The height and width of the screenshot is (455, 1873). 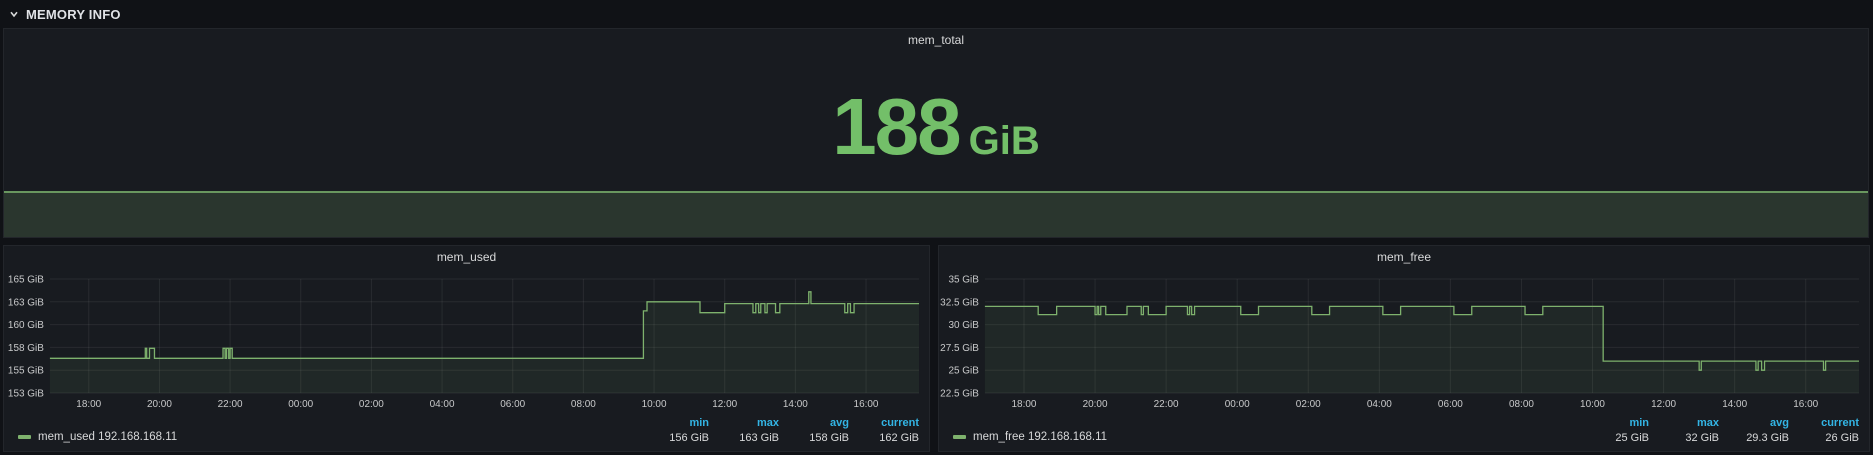 I want to click on svg-text: 22.5 GiB, so click(x=959, y=393).